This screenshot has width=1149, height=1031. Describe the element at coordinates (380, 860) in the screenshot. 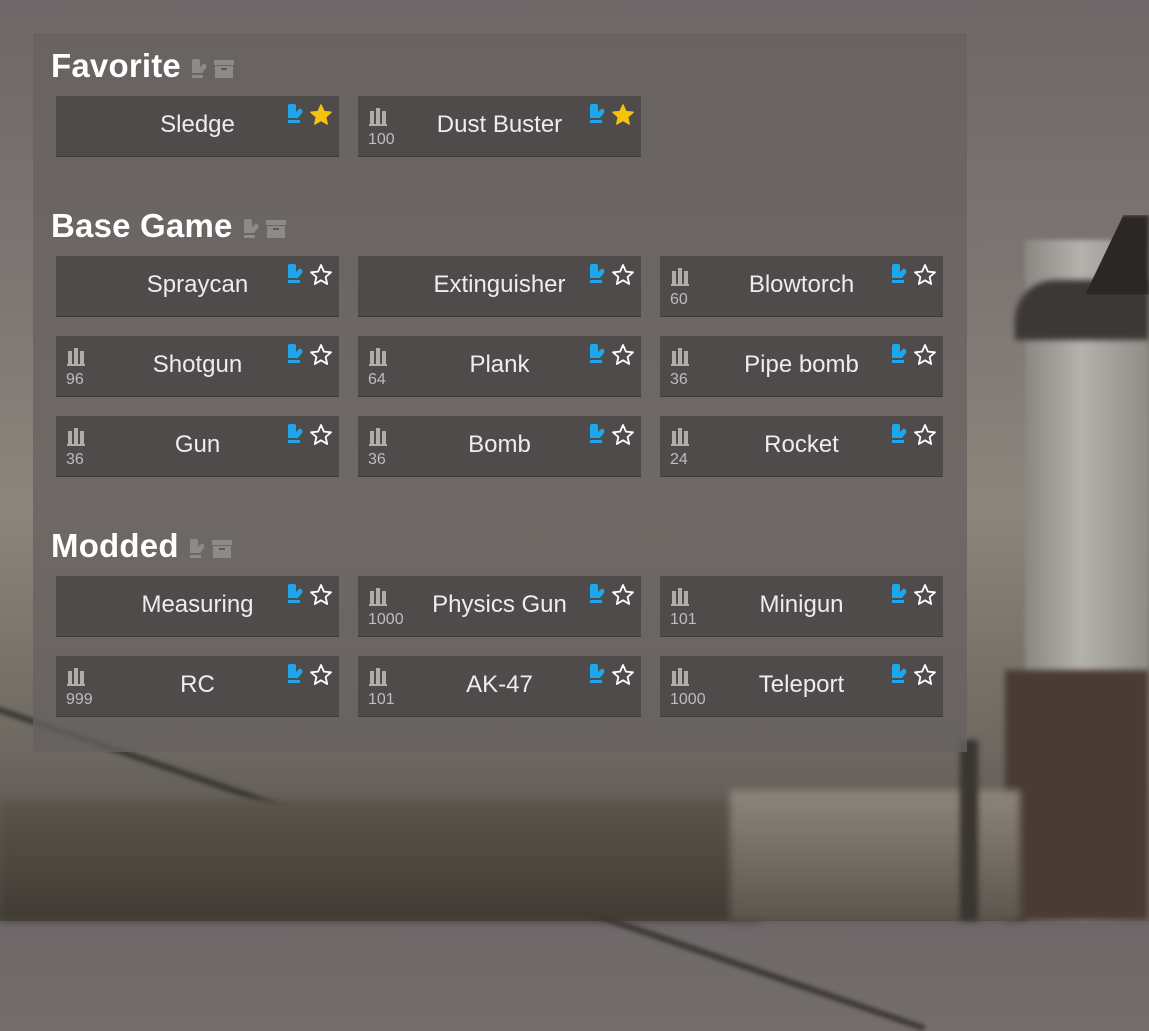

I see `background-roof` at that location.